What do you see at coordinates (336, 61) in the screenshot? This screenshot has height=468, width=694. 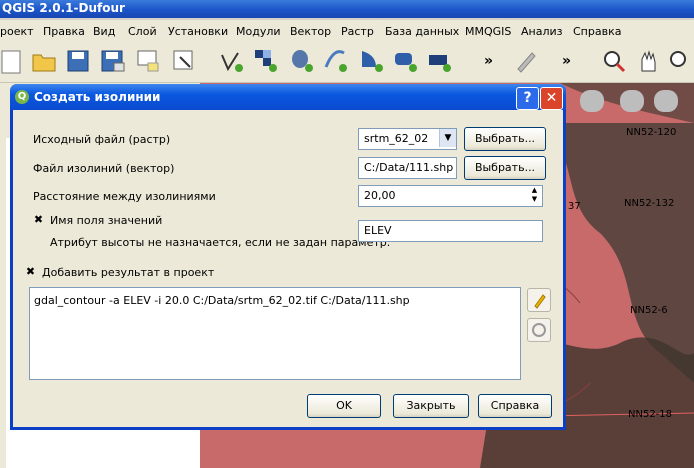 I see `add-spatialite-layer-icon` at bounding box center [336, 61].